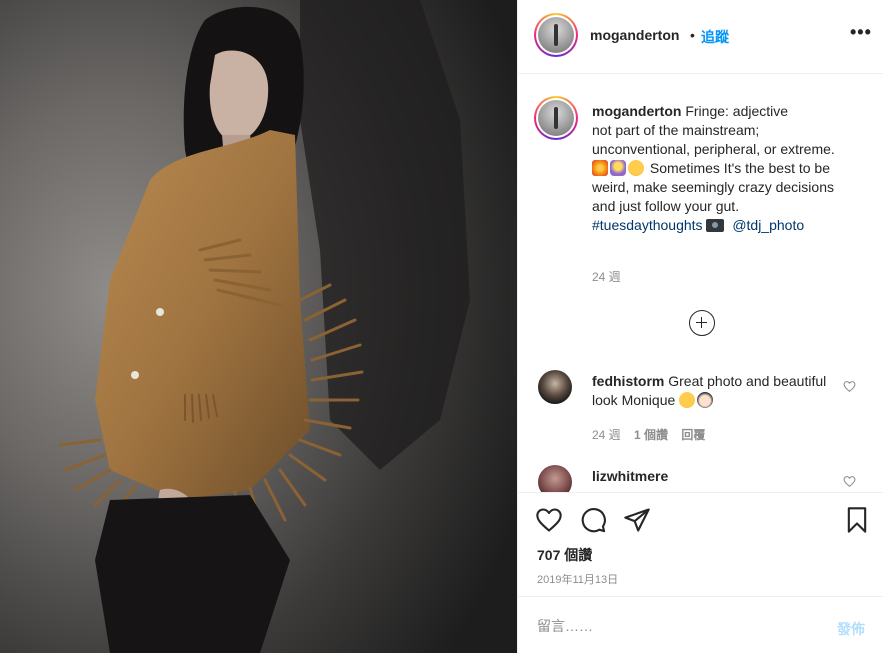 The height and width of the screenshot is (653, 883). Describe the element at coordinates (714, 476) in the screenshot. I see `comment-text: lizwhitmere` at that location.